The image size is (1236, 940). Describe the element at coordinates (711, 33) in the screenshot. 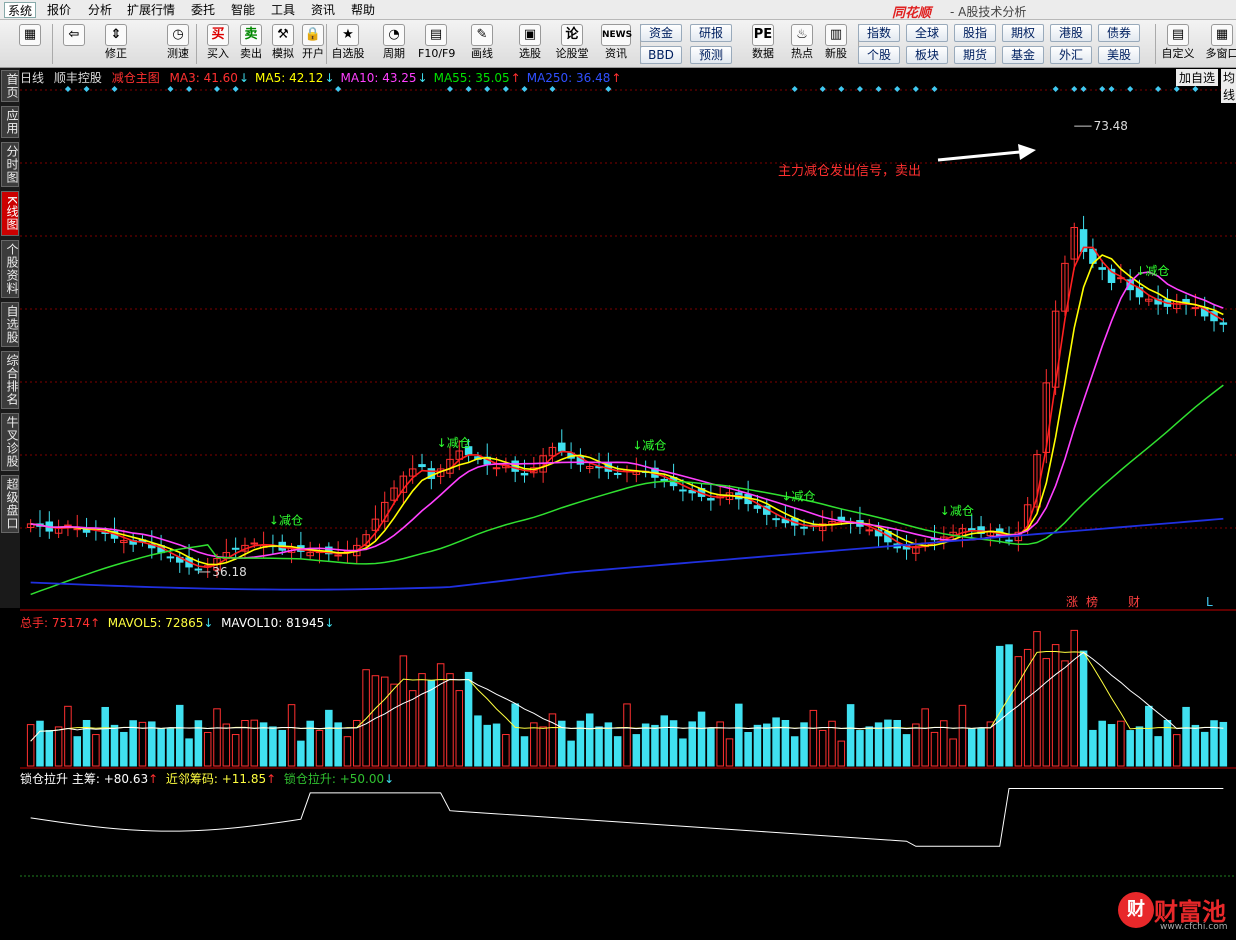

I see `quick-button-1: 研报` at that location.